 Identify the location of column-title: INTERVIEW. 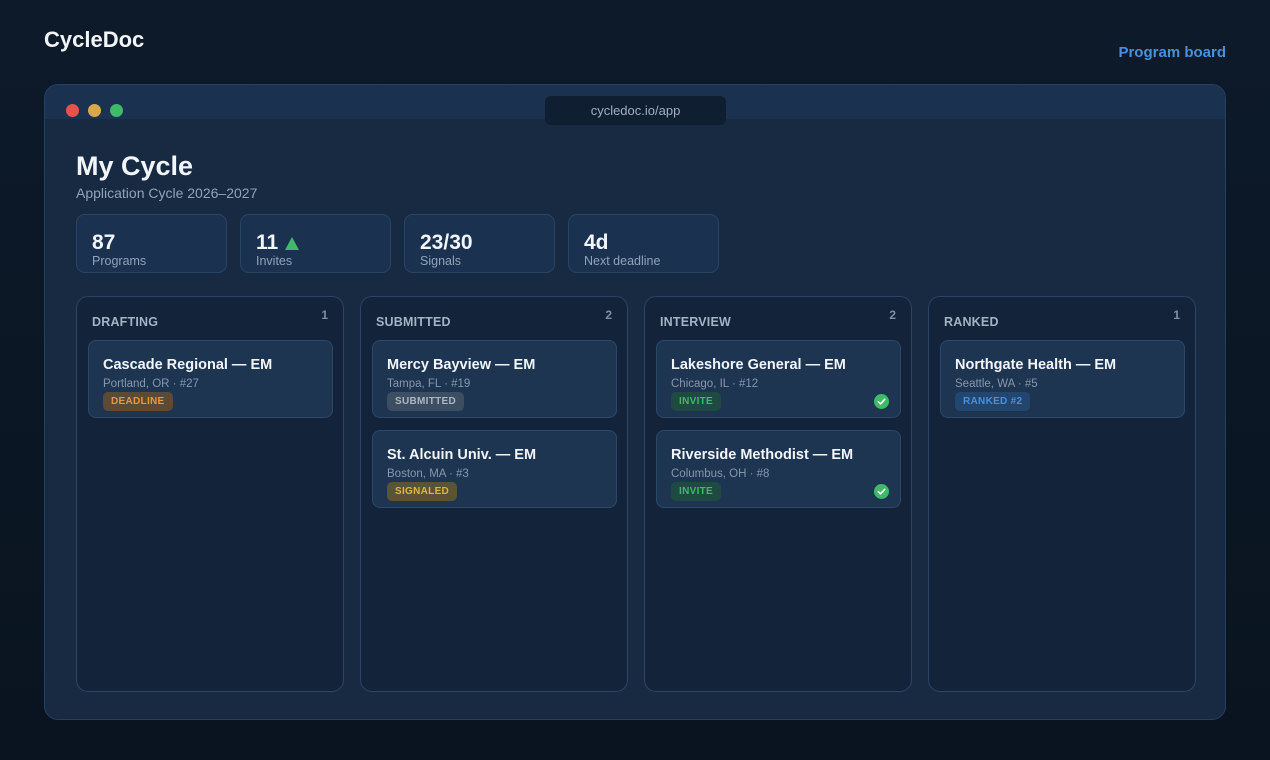
(696, 322).